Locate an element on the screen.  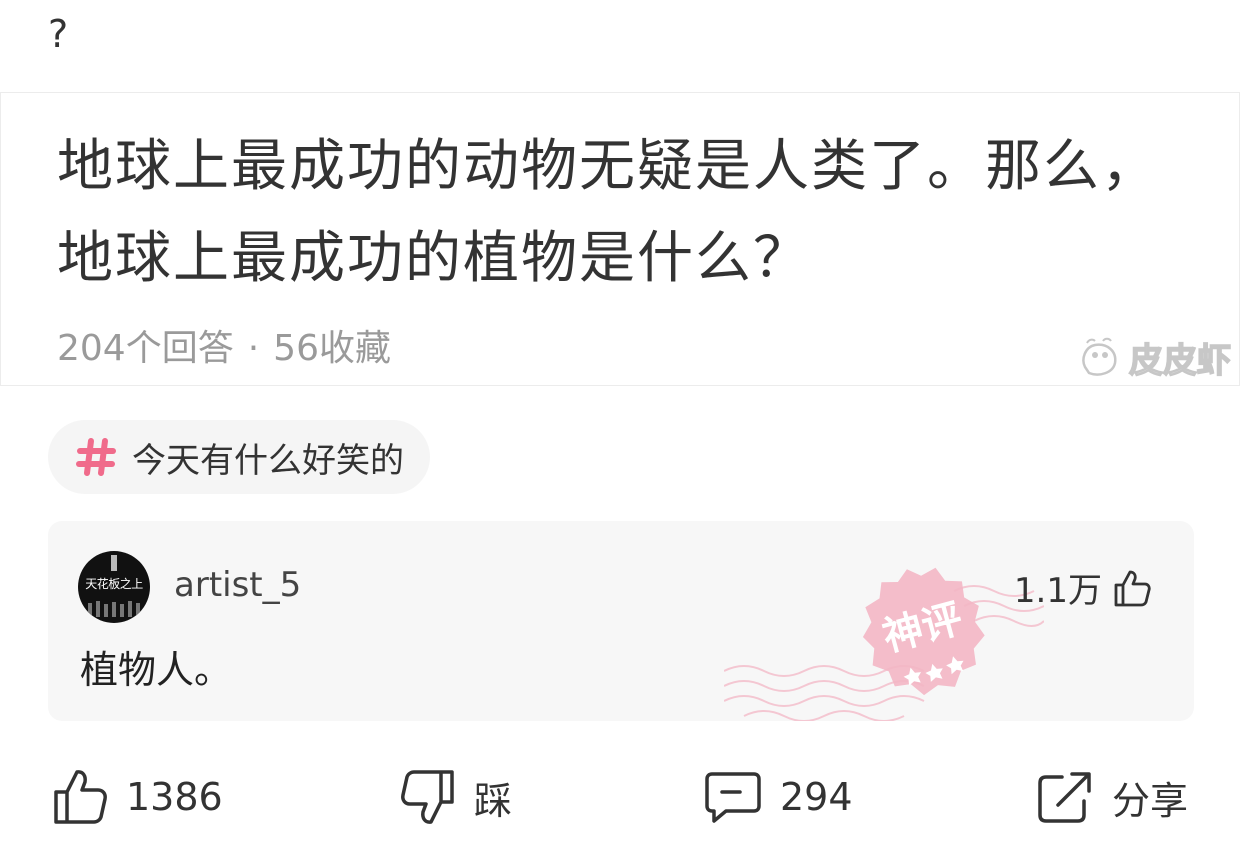
username: artist_5 is located at coordinates (237, 585).